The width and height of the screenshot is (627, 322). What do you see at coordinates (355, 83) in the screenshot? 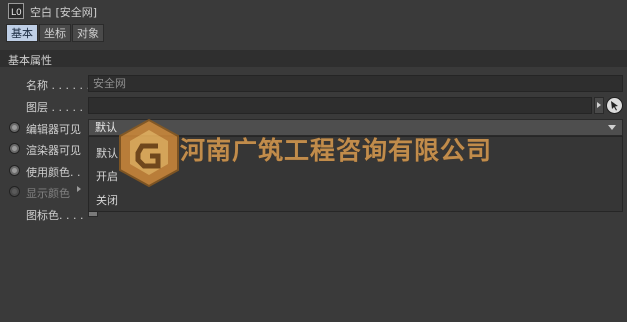
I see `name-field: 安全网` at bounding box center [355, 83].